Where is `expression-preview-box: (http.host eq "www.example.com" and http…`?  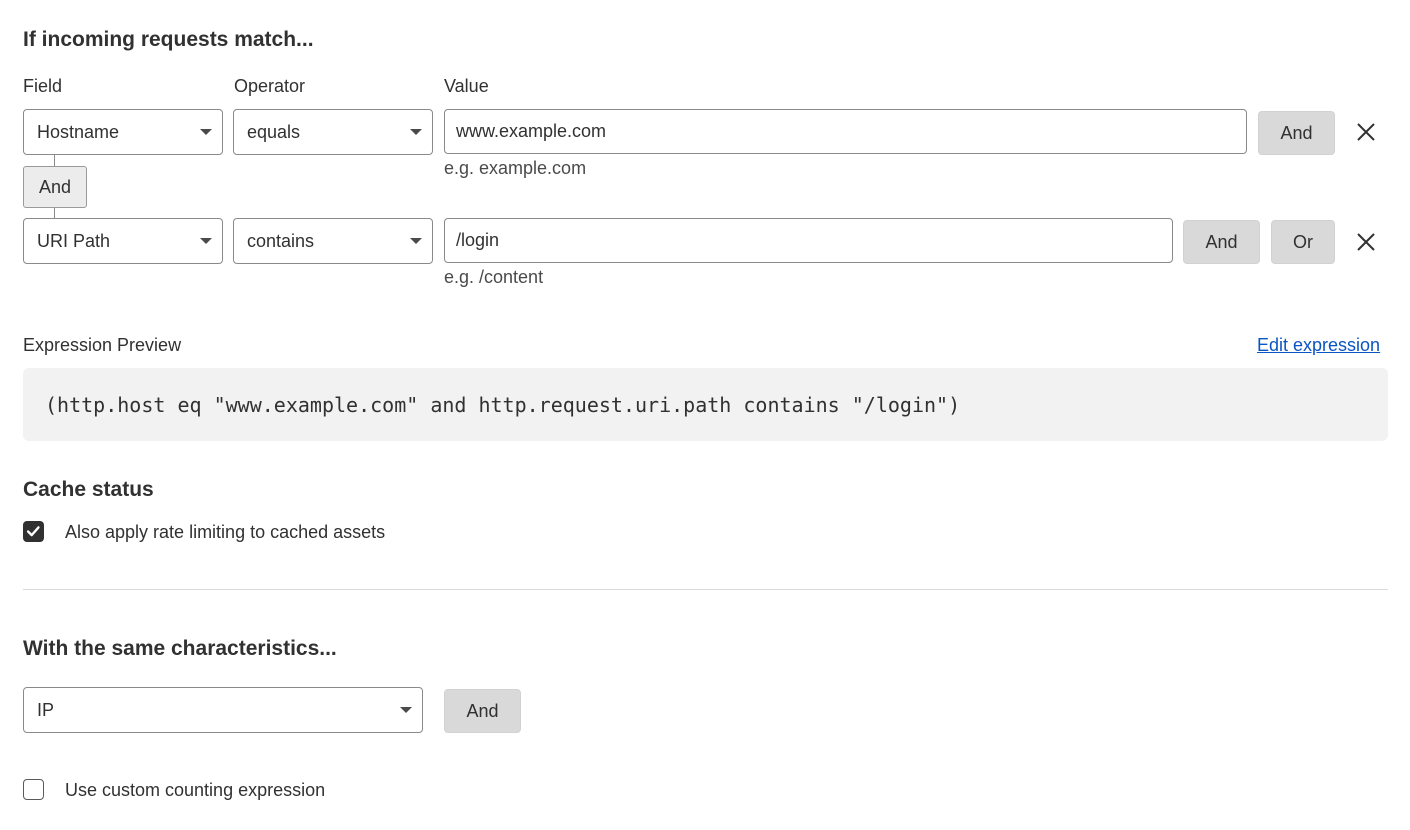
expression-preview-box: (http.host eq "www.example.com" and http… is located at coordinates (705, 404).